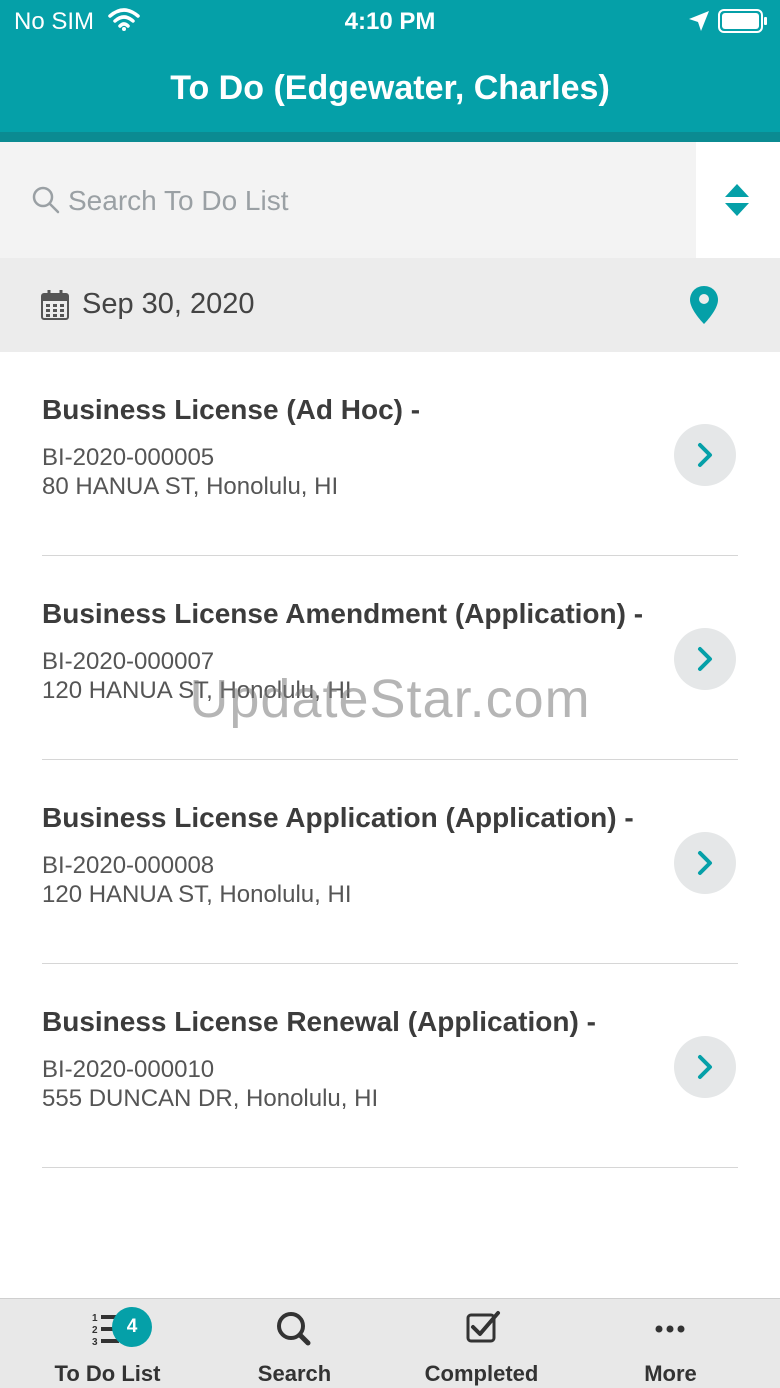 The width and height of the screenshot is (780, 1388). I want to click on tab-more: More, so click(670, 1343).